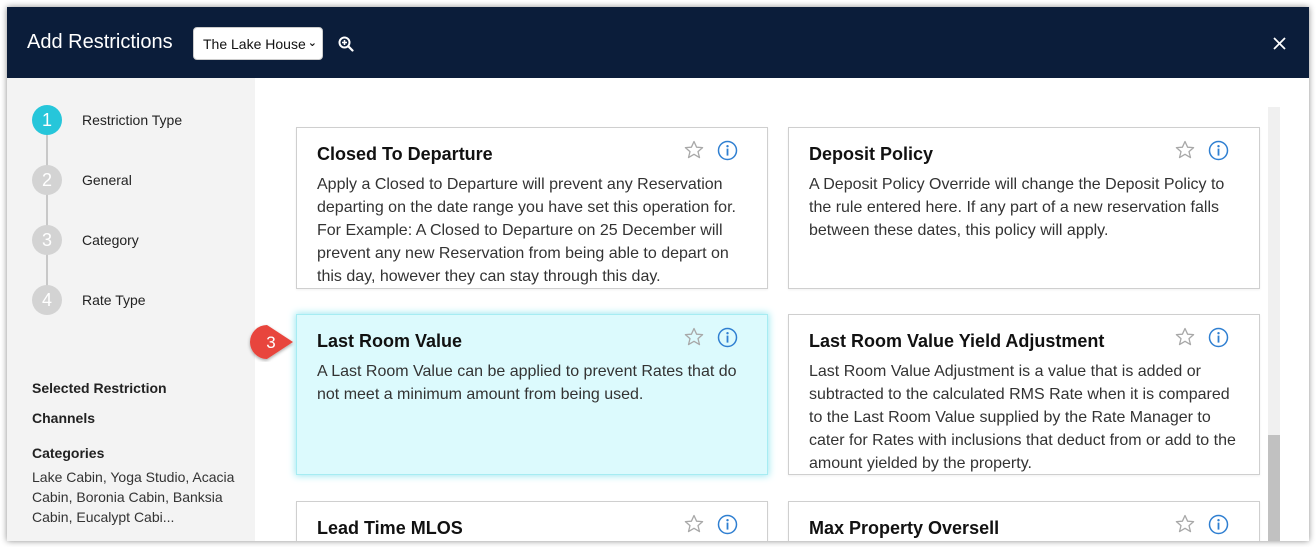 The width and height of the screenshot is (1316, 547). I want to click on property-select: The Lake House ⌄, so click(258, 43).